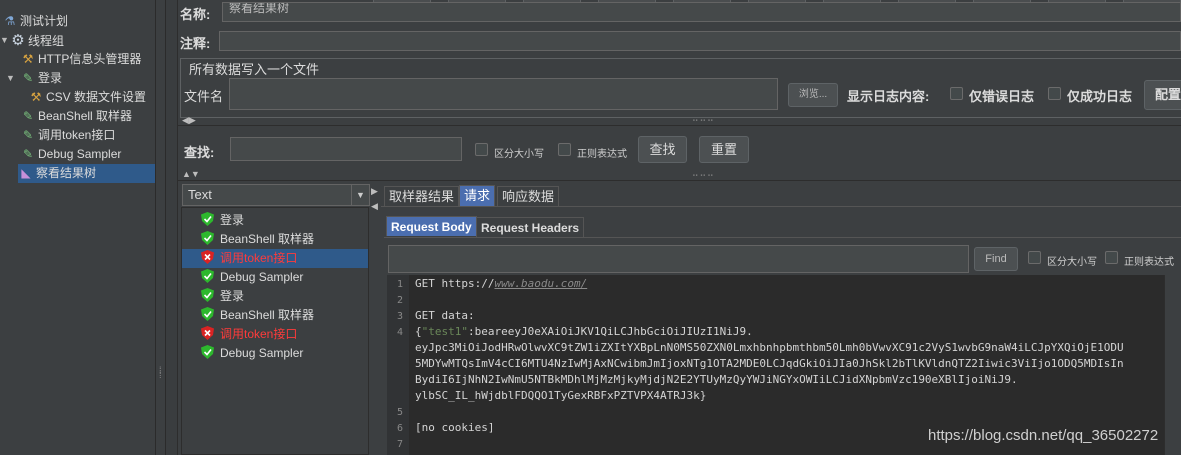  I want to click on tree-item-thread-group: ⚙ 线程组, so click(37, 40).